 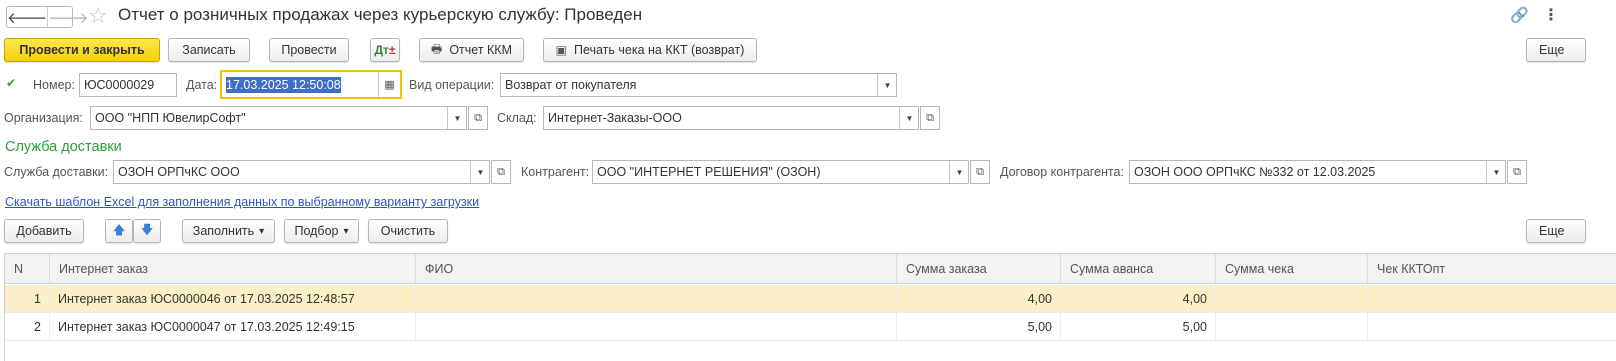 I want to click on more-button: Еще, so click(x=1556, y=50).